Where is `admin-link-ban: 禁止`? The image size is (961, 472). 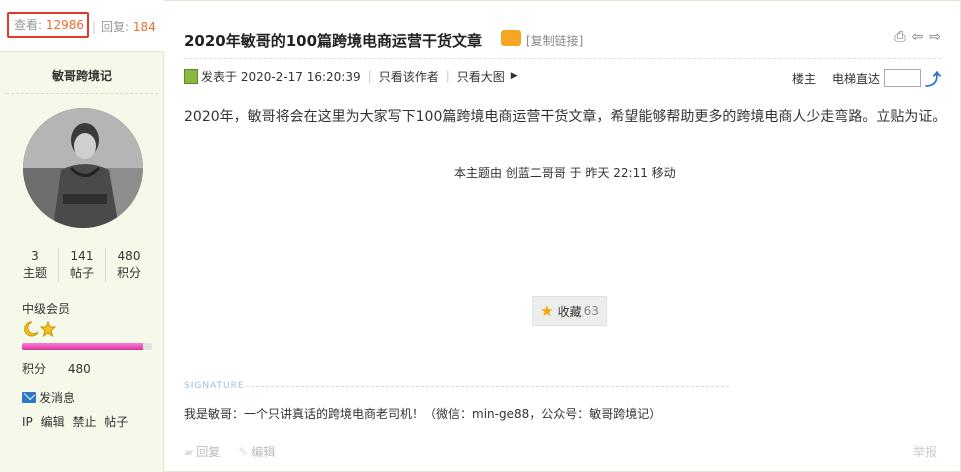
admin-link-ban: 禁止 is located at coordinates (84, 422).